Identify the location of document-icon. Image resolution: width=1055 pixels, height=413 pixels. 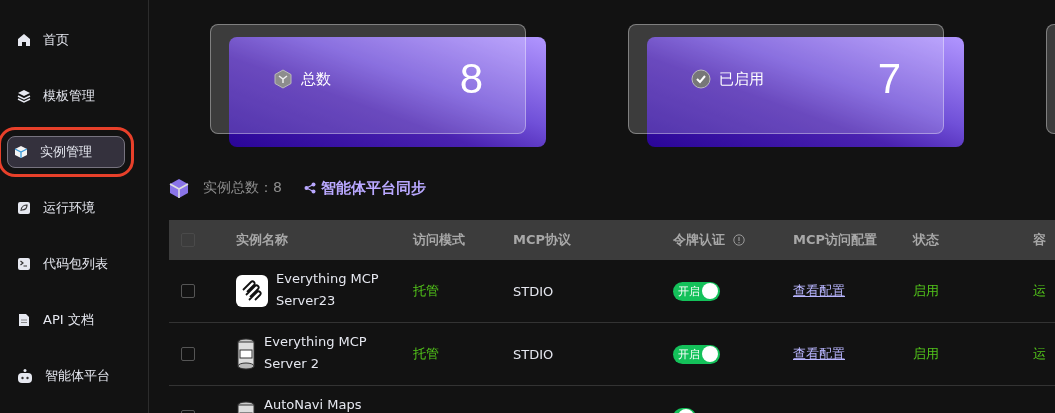
(24, 320).